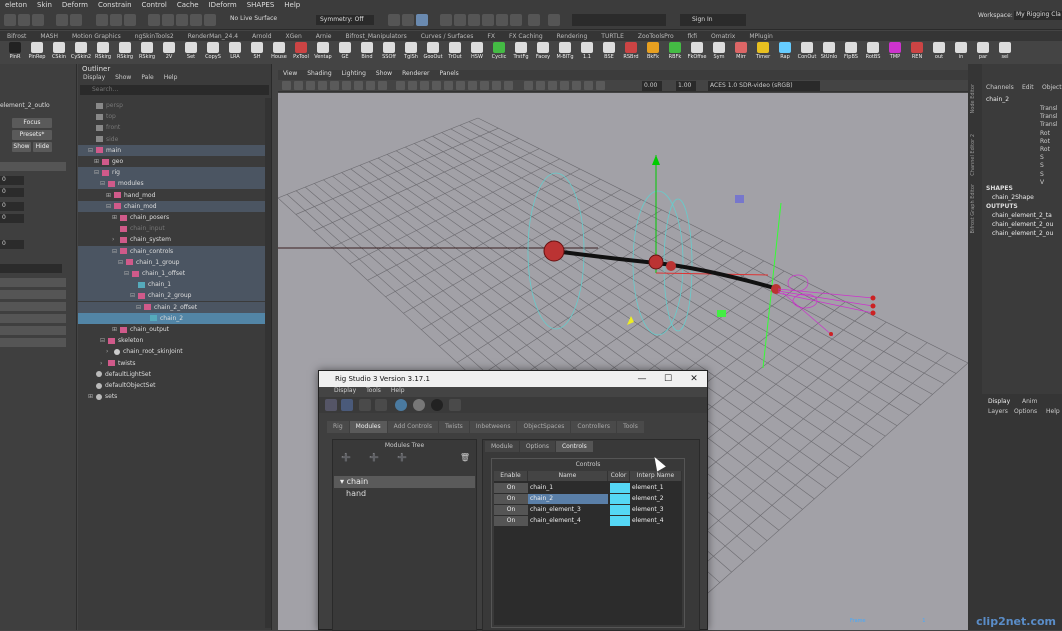 The image size is (1062, 631). What do you see at coordinates (1052, 87) in the screenshot?
I see `cb-tab-object: Object` at bounding box center [1052, 87].